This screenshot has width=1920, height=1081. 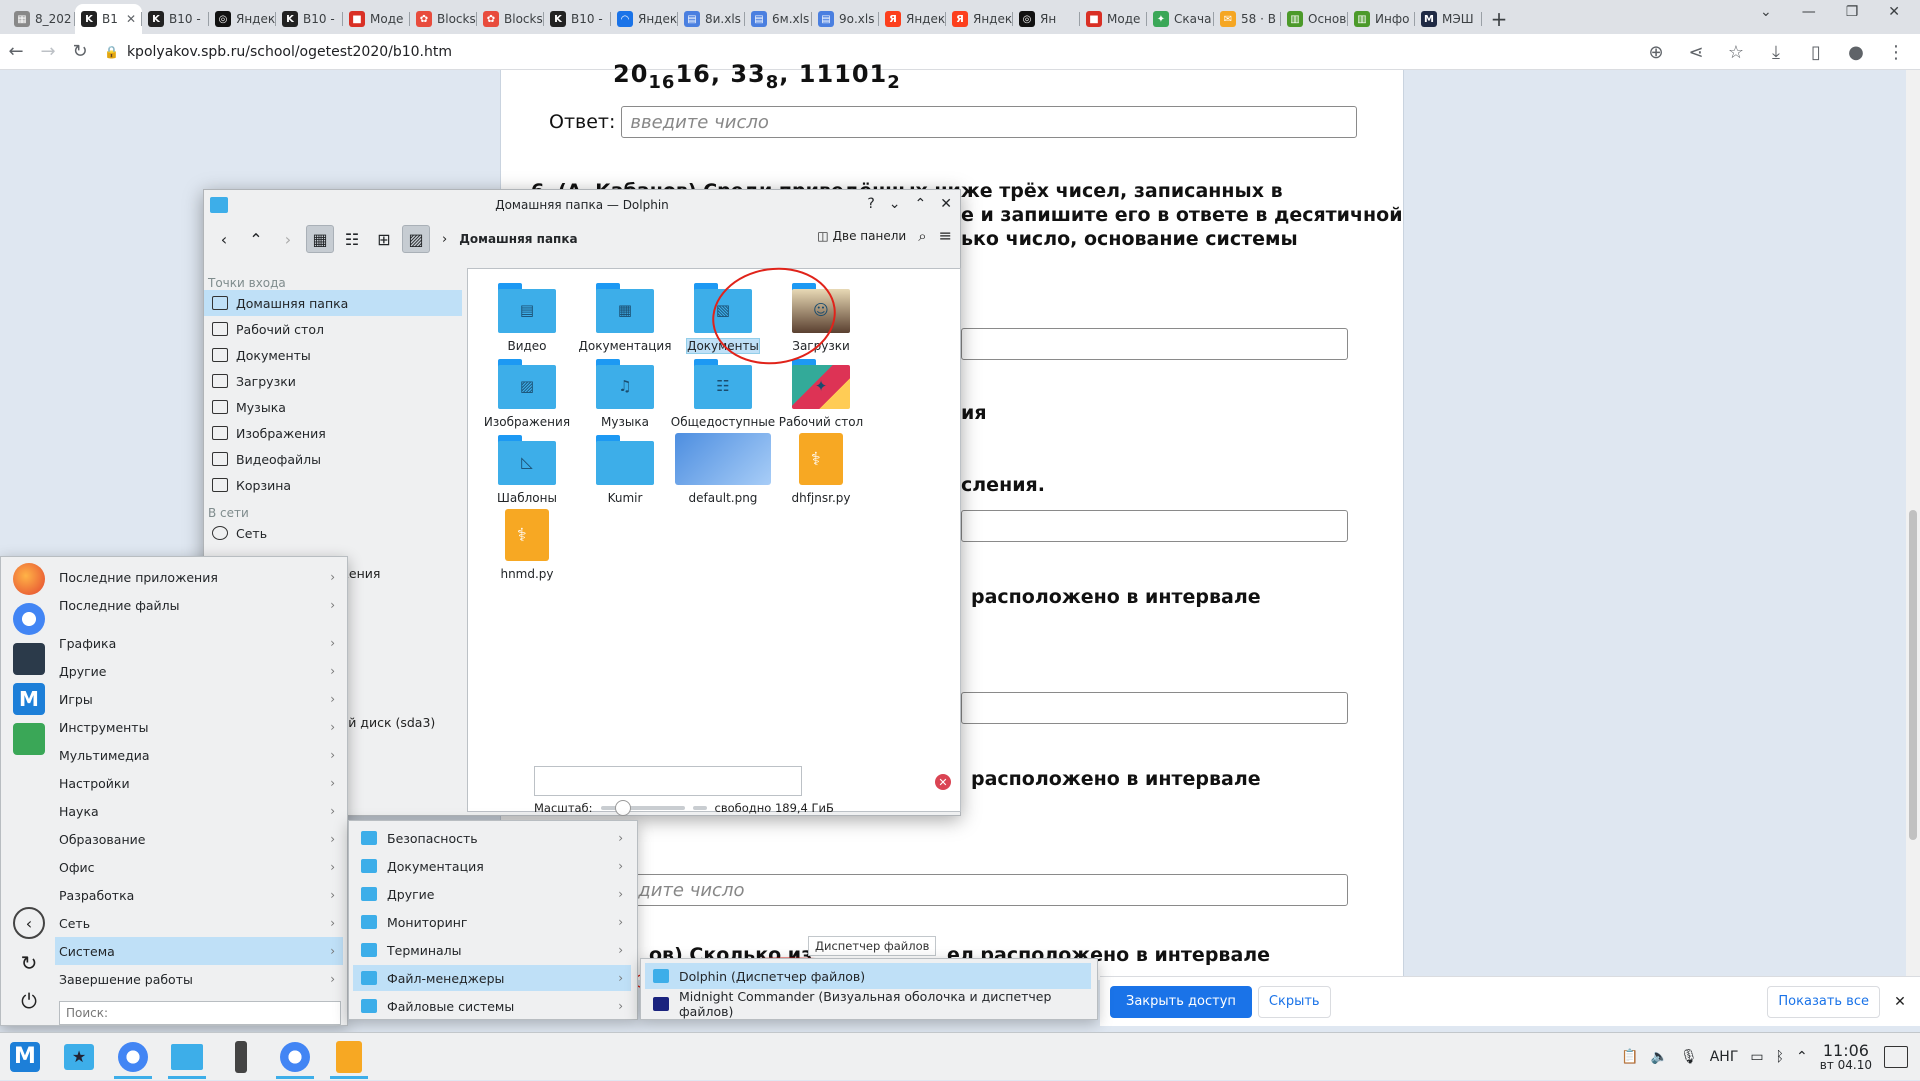 What do you see at coordinates (1689, 1057) in the screenshot?
I see `microphone-icon: 🎙` at bounding box center [1689, 1057].